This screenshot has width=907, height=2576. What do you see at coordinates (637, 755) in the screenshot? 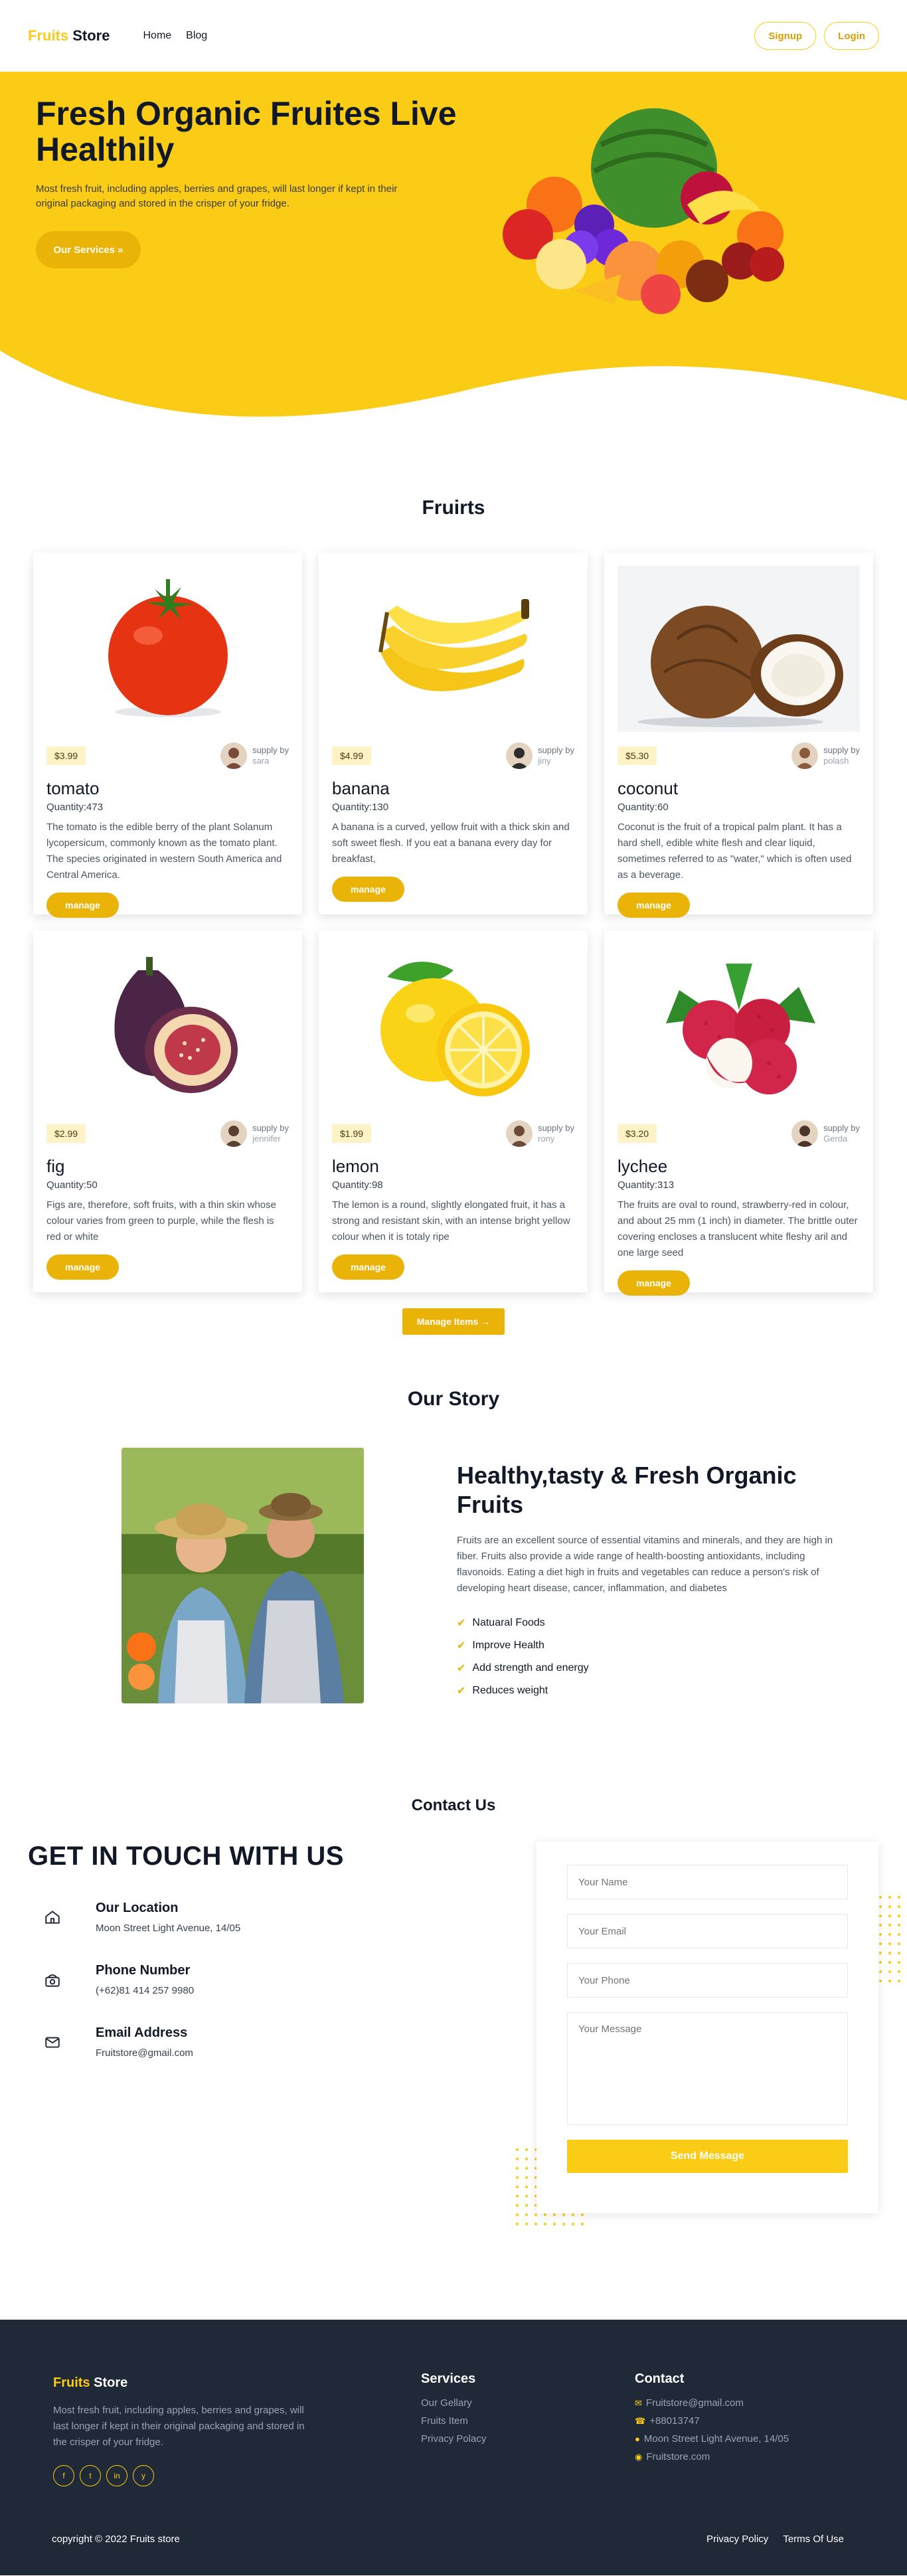
I see `product-price: $5.30` at bounding box center [637, 755].